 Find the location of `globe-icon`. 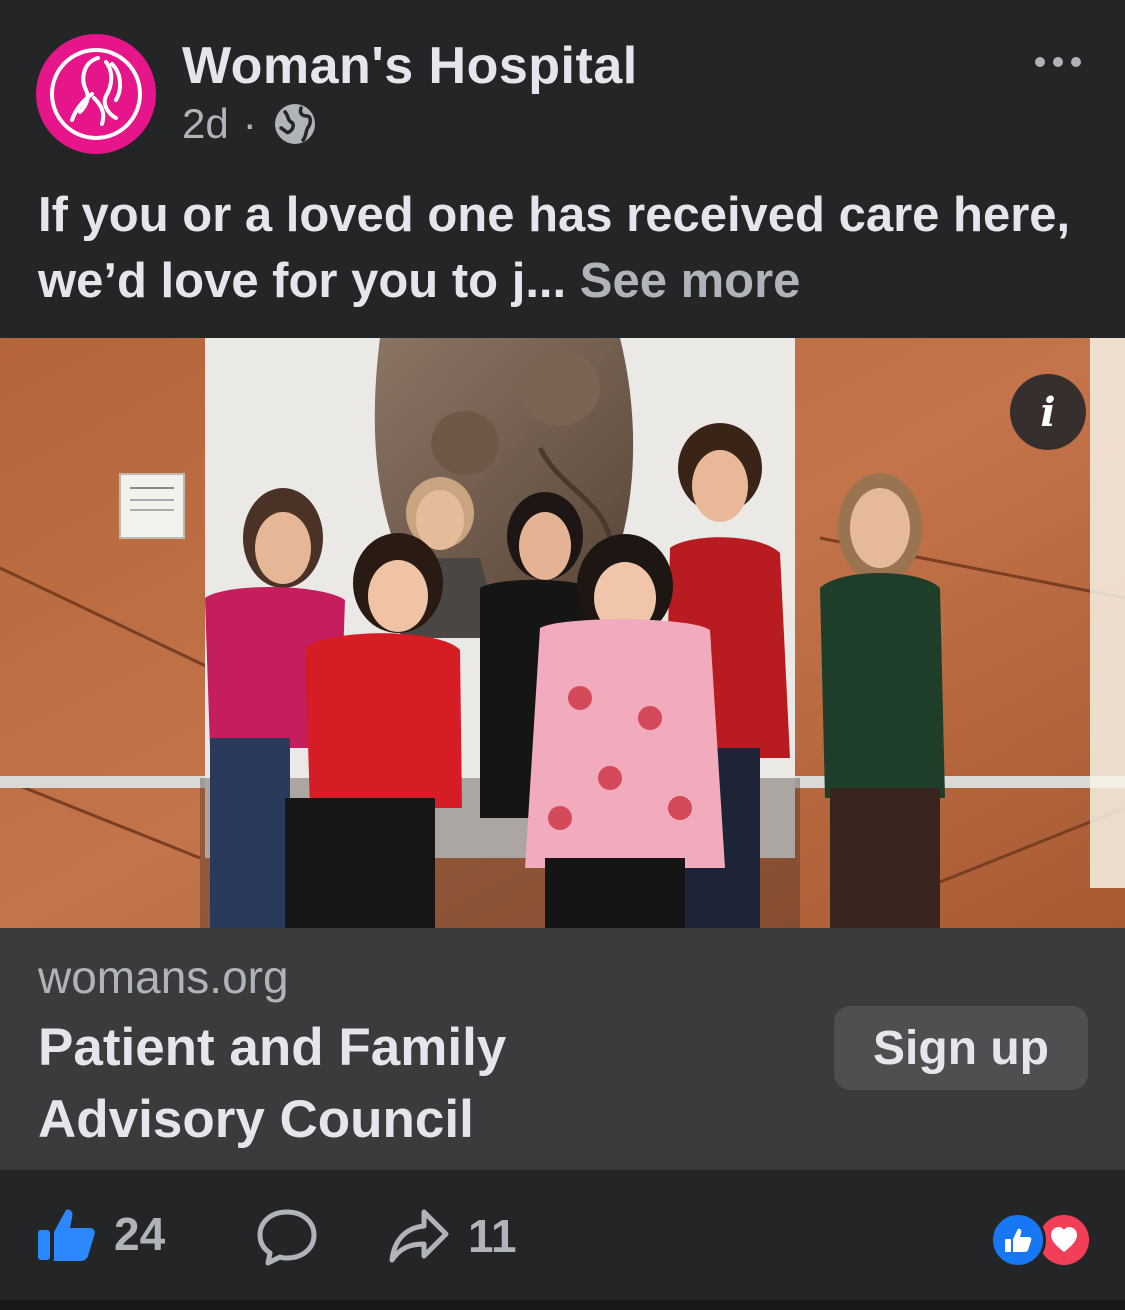

globe-icon is located at coordinates (294, 124).